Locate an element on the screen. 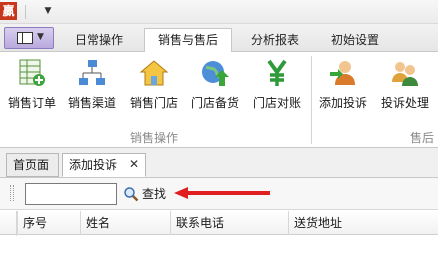  search-button-label: 查找 is located at coordinates (154, 194).